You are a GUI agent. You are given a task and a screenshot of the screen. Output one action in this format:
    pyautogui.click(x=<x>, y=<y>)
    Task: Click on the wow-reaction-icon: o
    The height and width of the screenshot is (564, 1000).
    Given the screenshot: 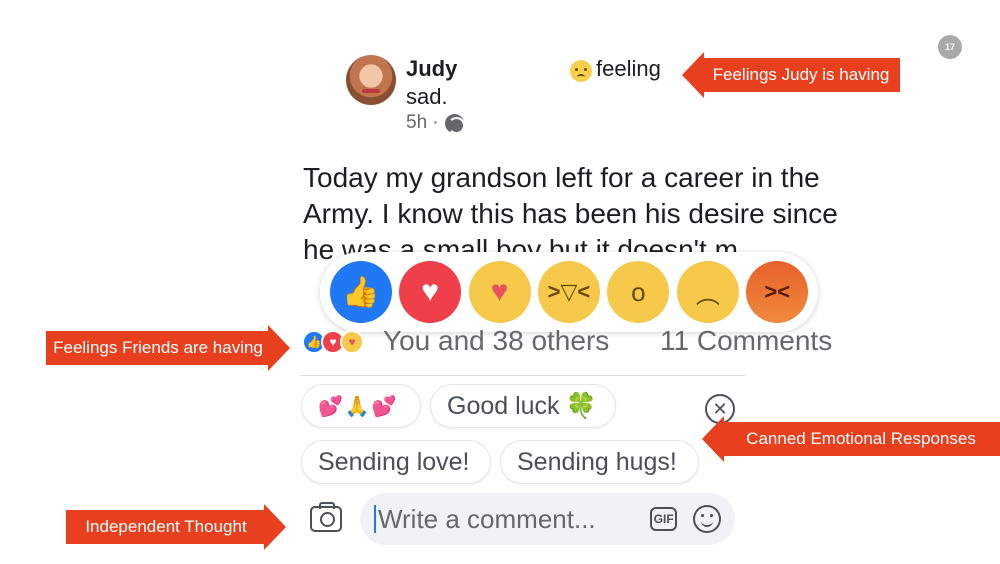 What is the action you would take?
    pyautogui.click(x=638, y=292)
    